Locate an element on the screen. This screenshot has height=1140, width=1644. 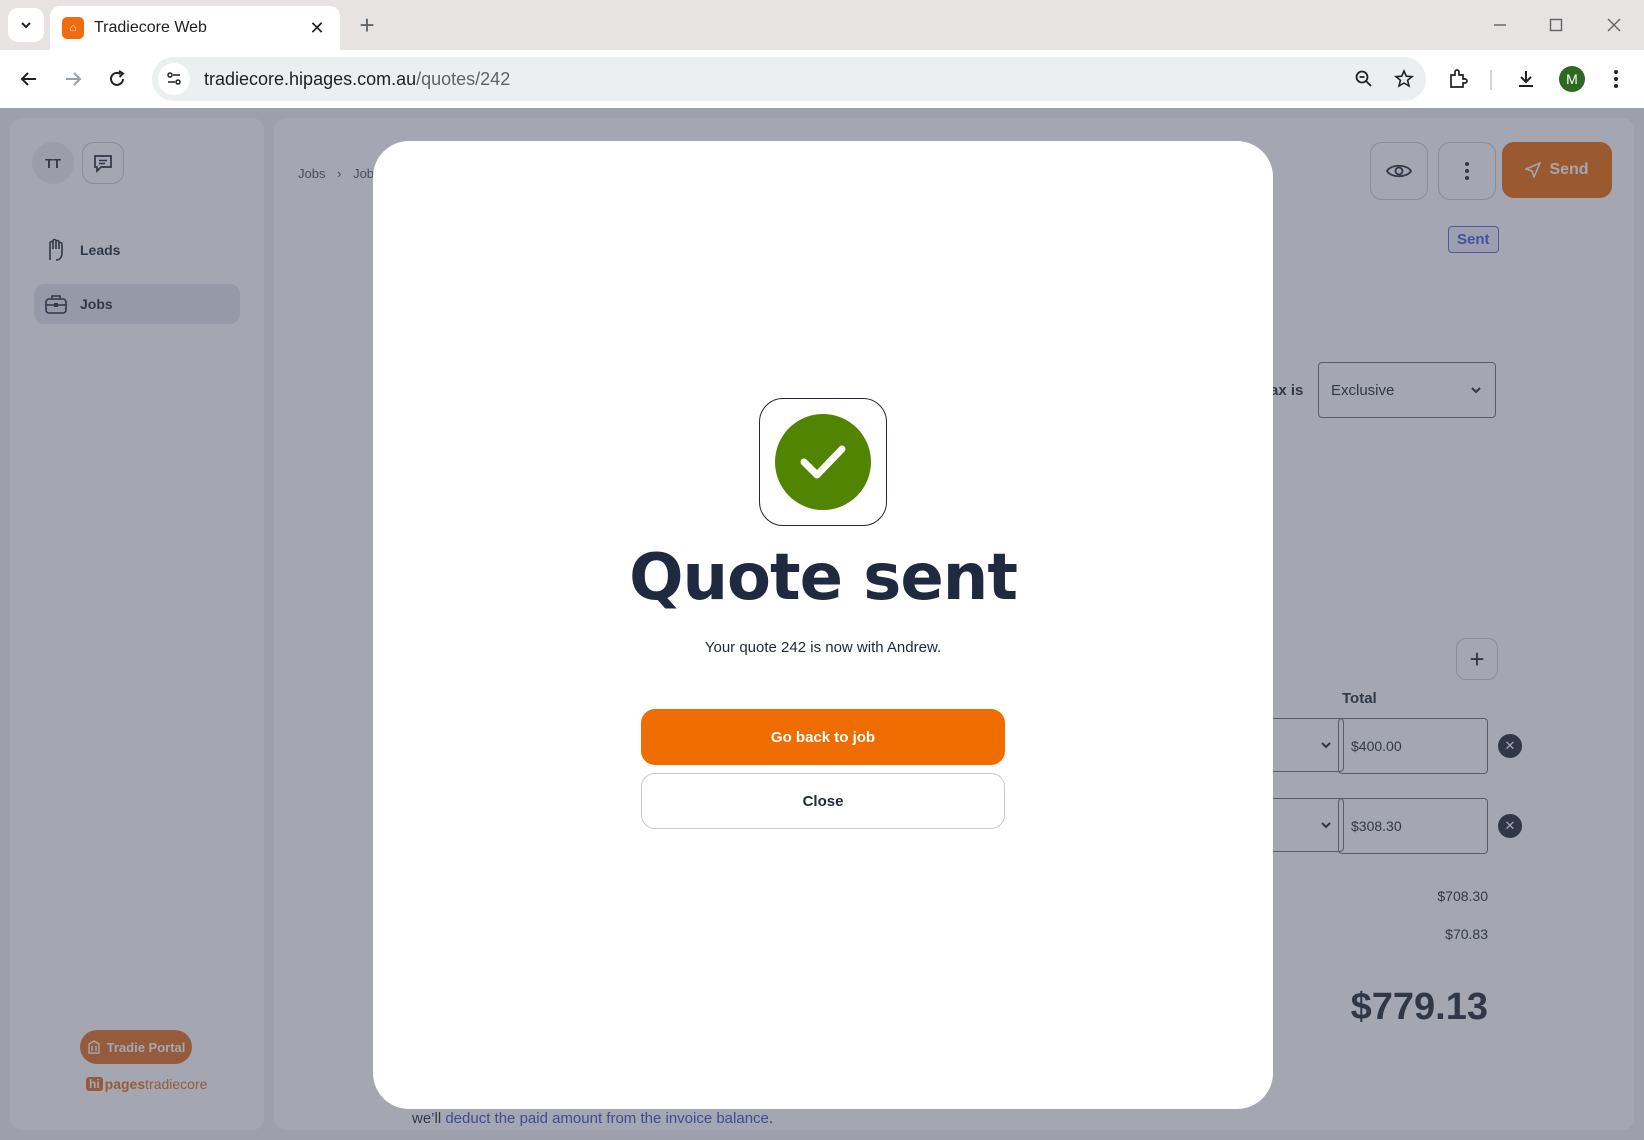
toolbar-divider is located at coordinates (1491, 80).